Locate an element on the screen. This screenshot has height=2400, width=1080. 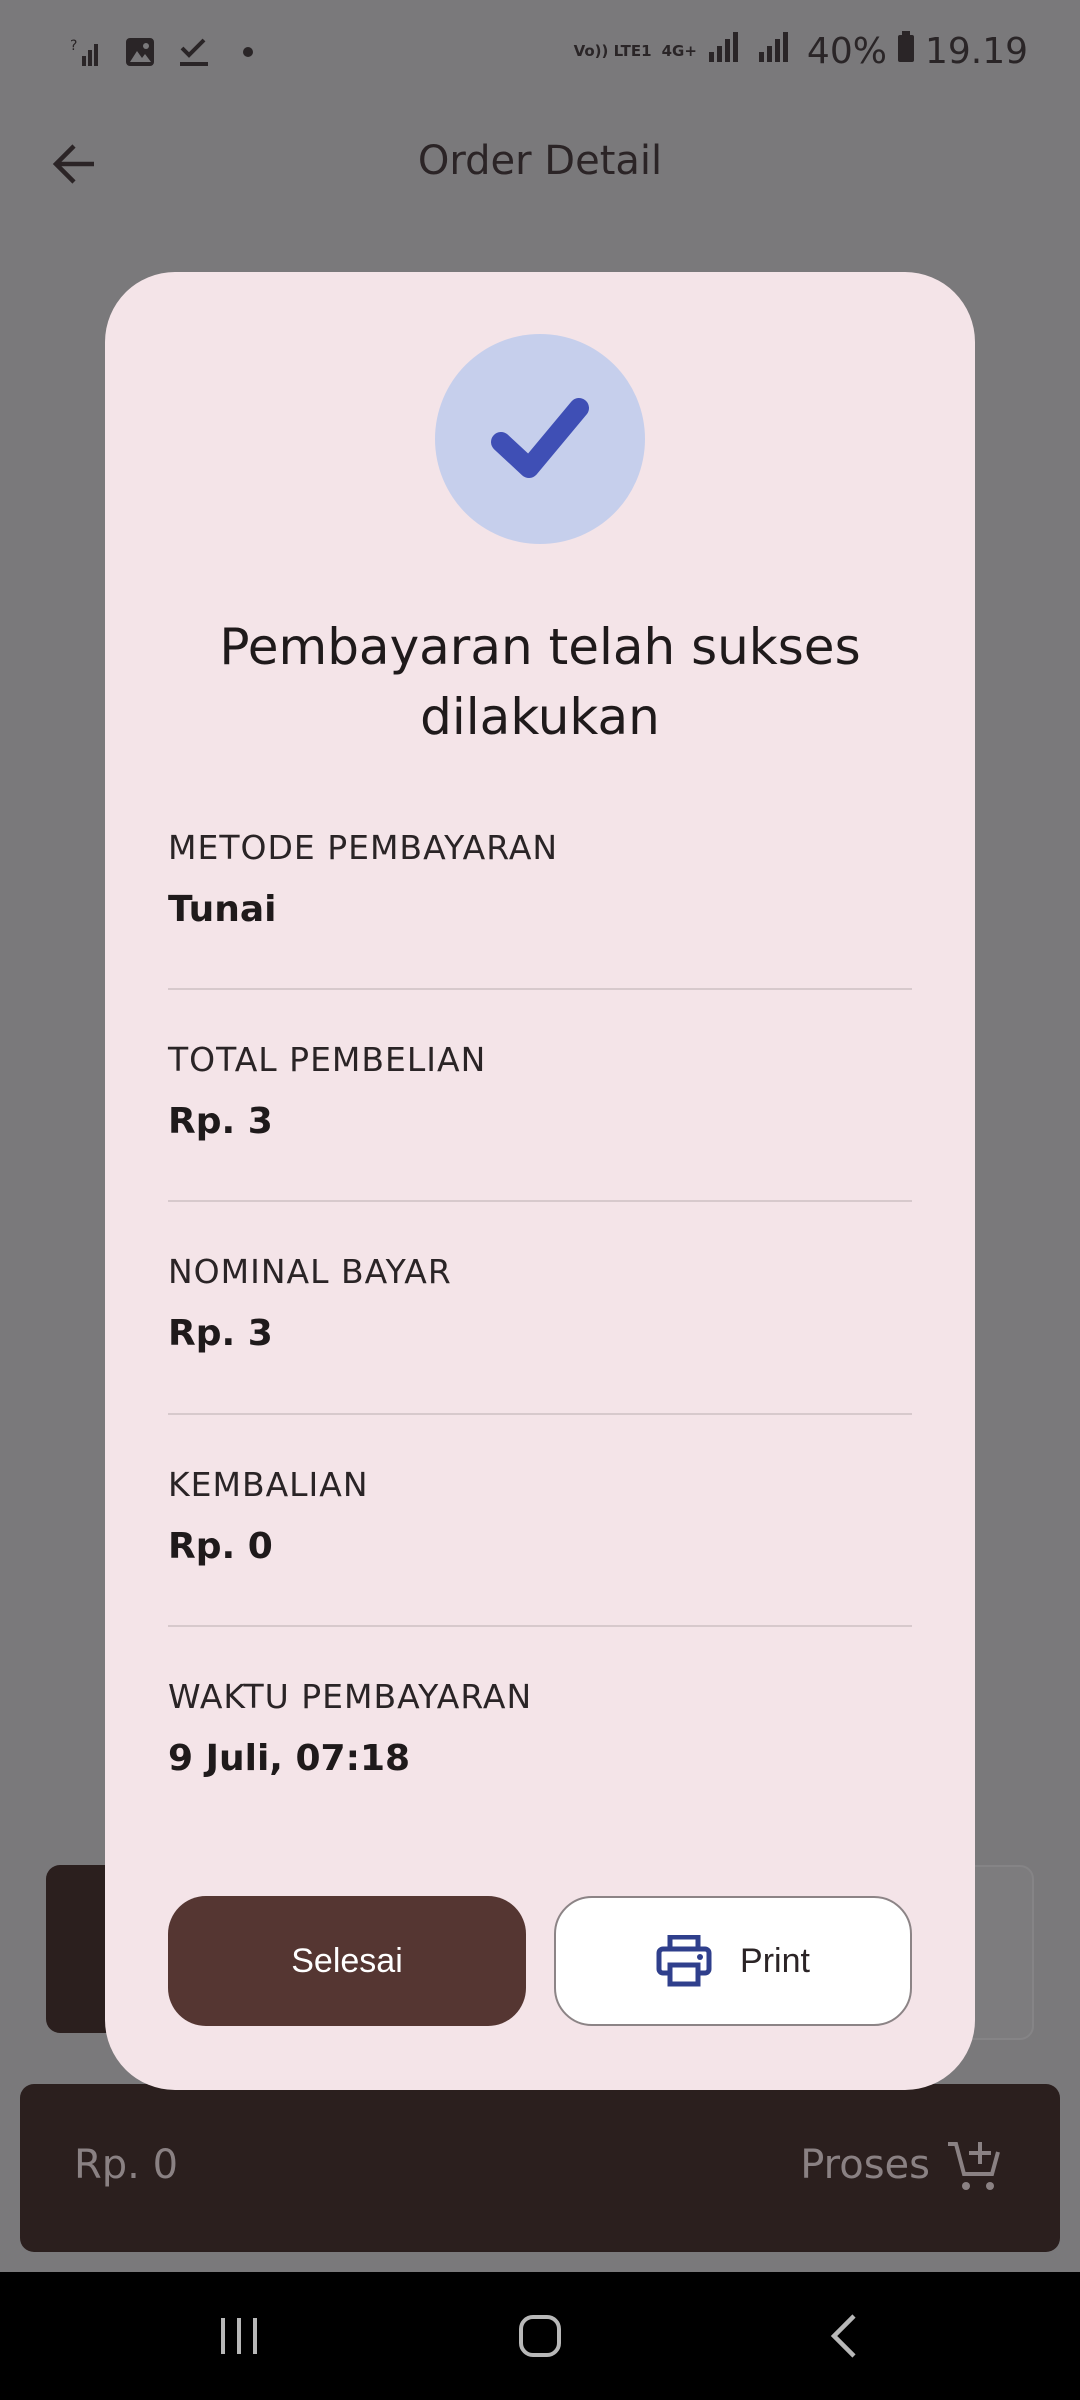
print-button: Print is located at coordinates (733, 1961).